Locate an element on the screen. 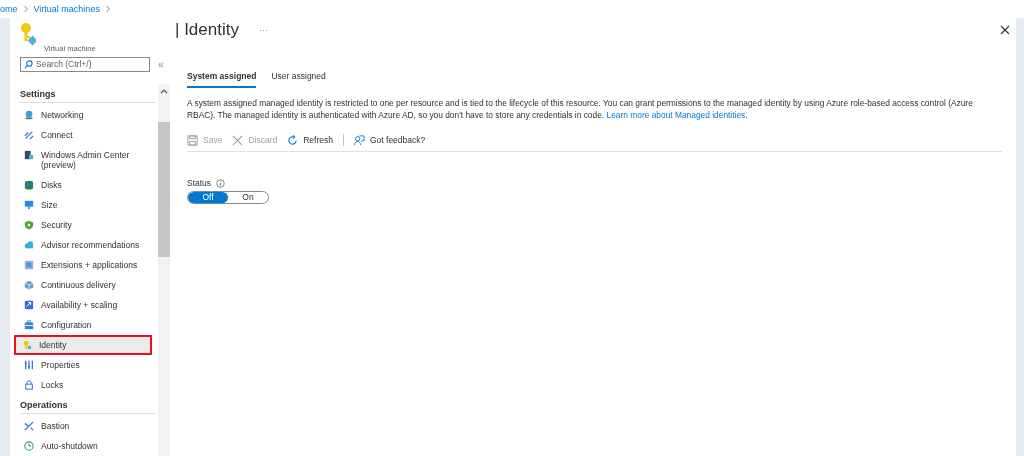 This screenshot has height=456, width=1024. cloud-icon is located at coordinates (29, 245).